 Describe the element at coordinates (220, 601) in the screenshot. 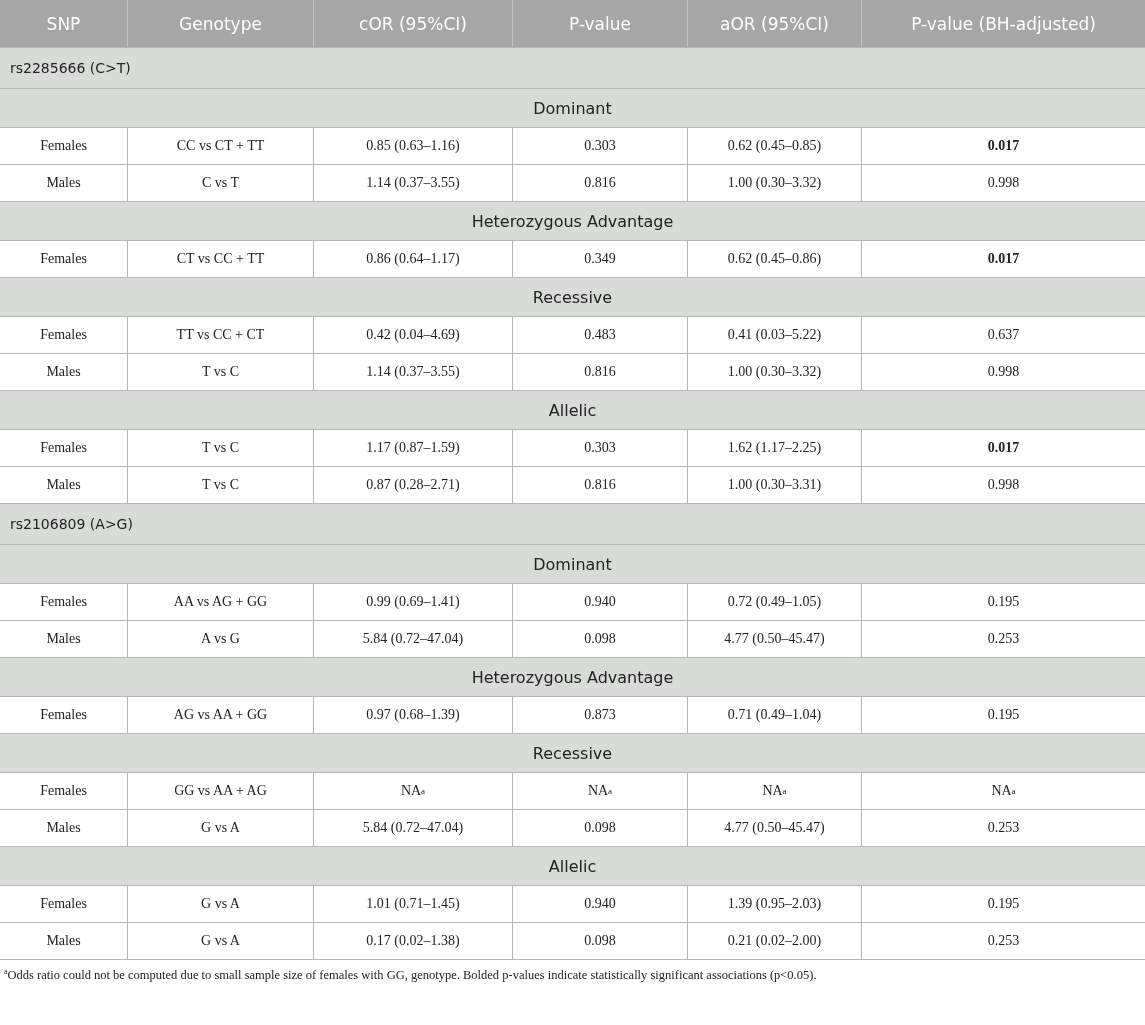

I see `table-cell: AA vs AG + GG` at that location.